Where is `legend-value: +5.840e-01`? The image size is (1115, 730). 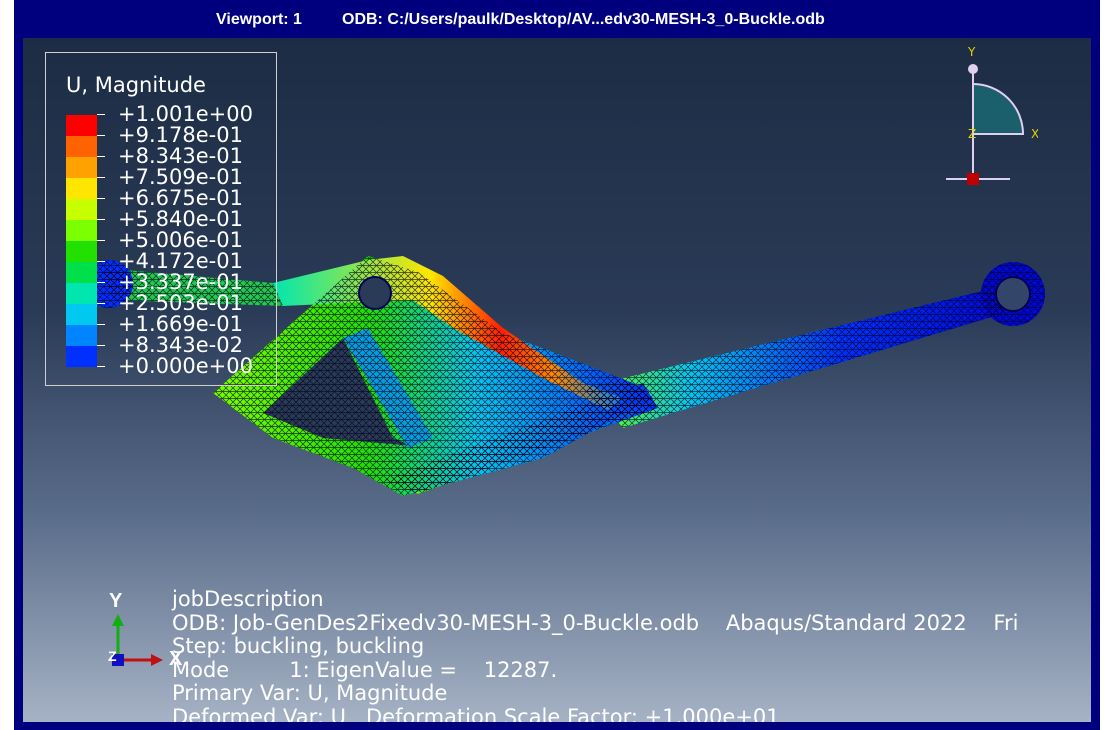
legend-value: +5.840e-01 is located at coordinates (180, 219).